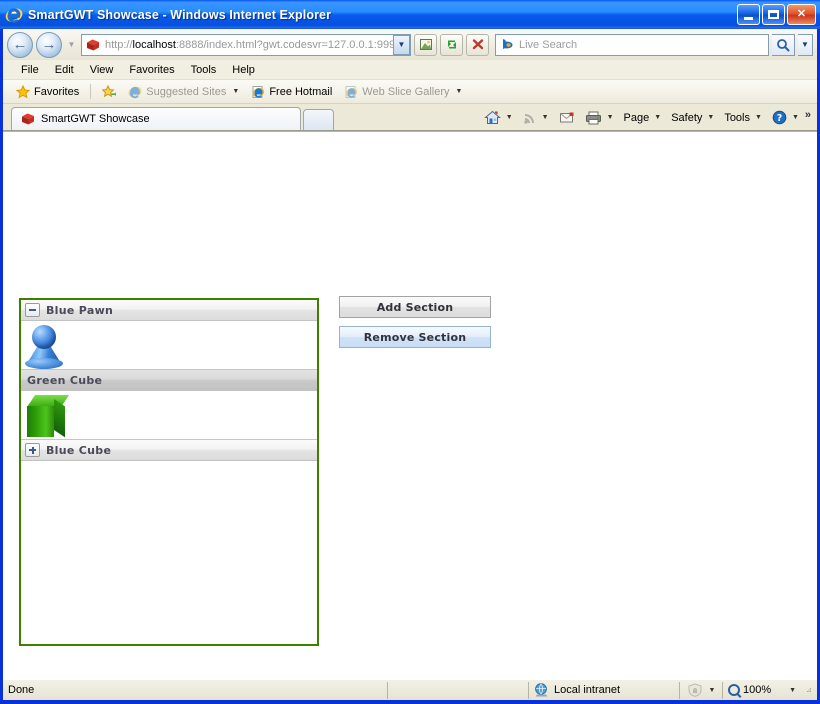 This screenshot has height=704, width=820. Describe the element at coordinates (243, 70) in the screenshot. I see `menu-help: Help` at that location.